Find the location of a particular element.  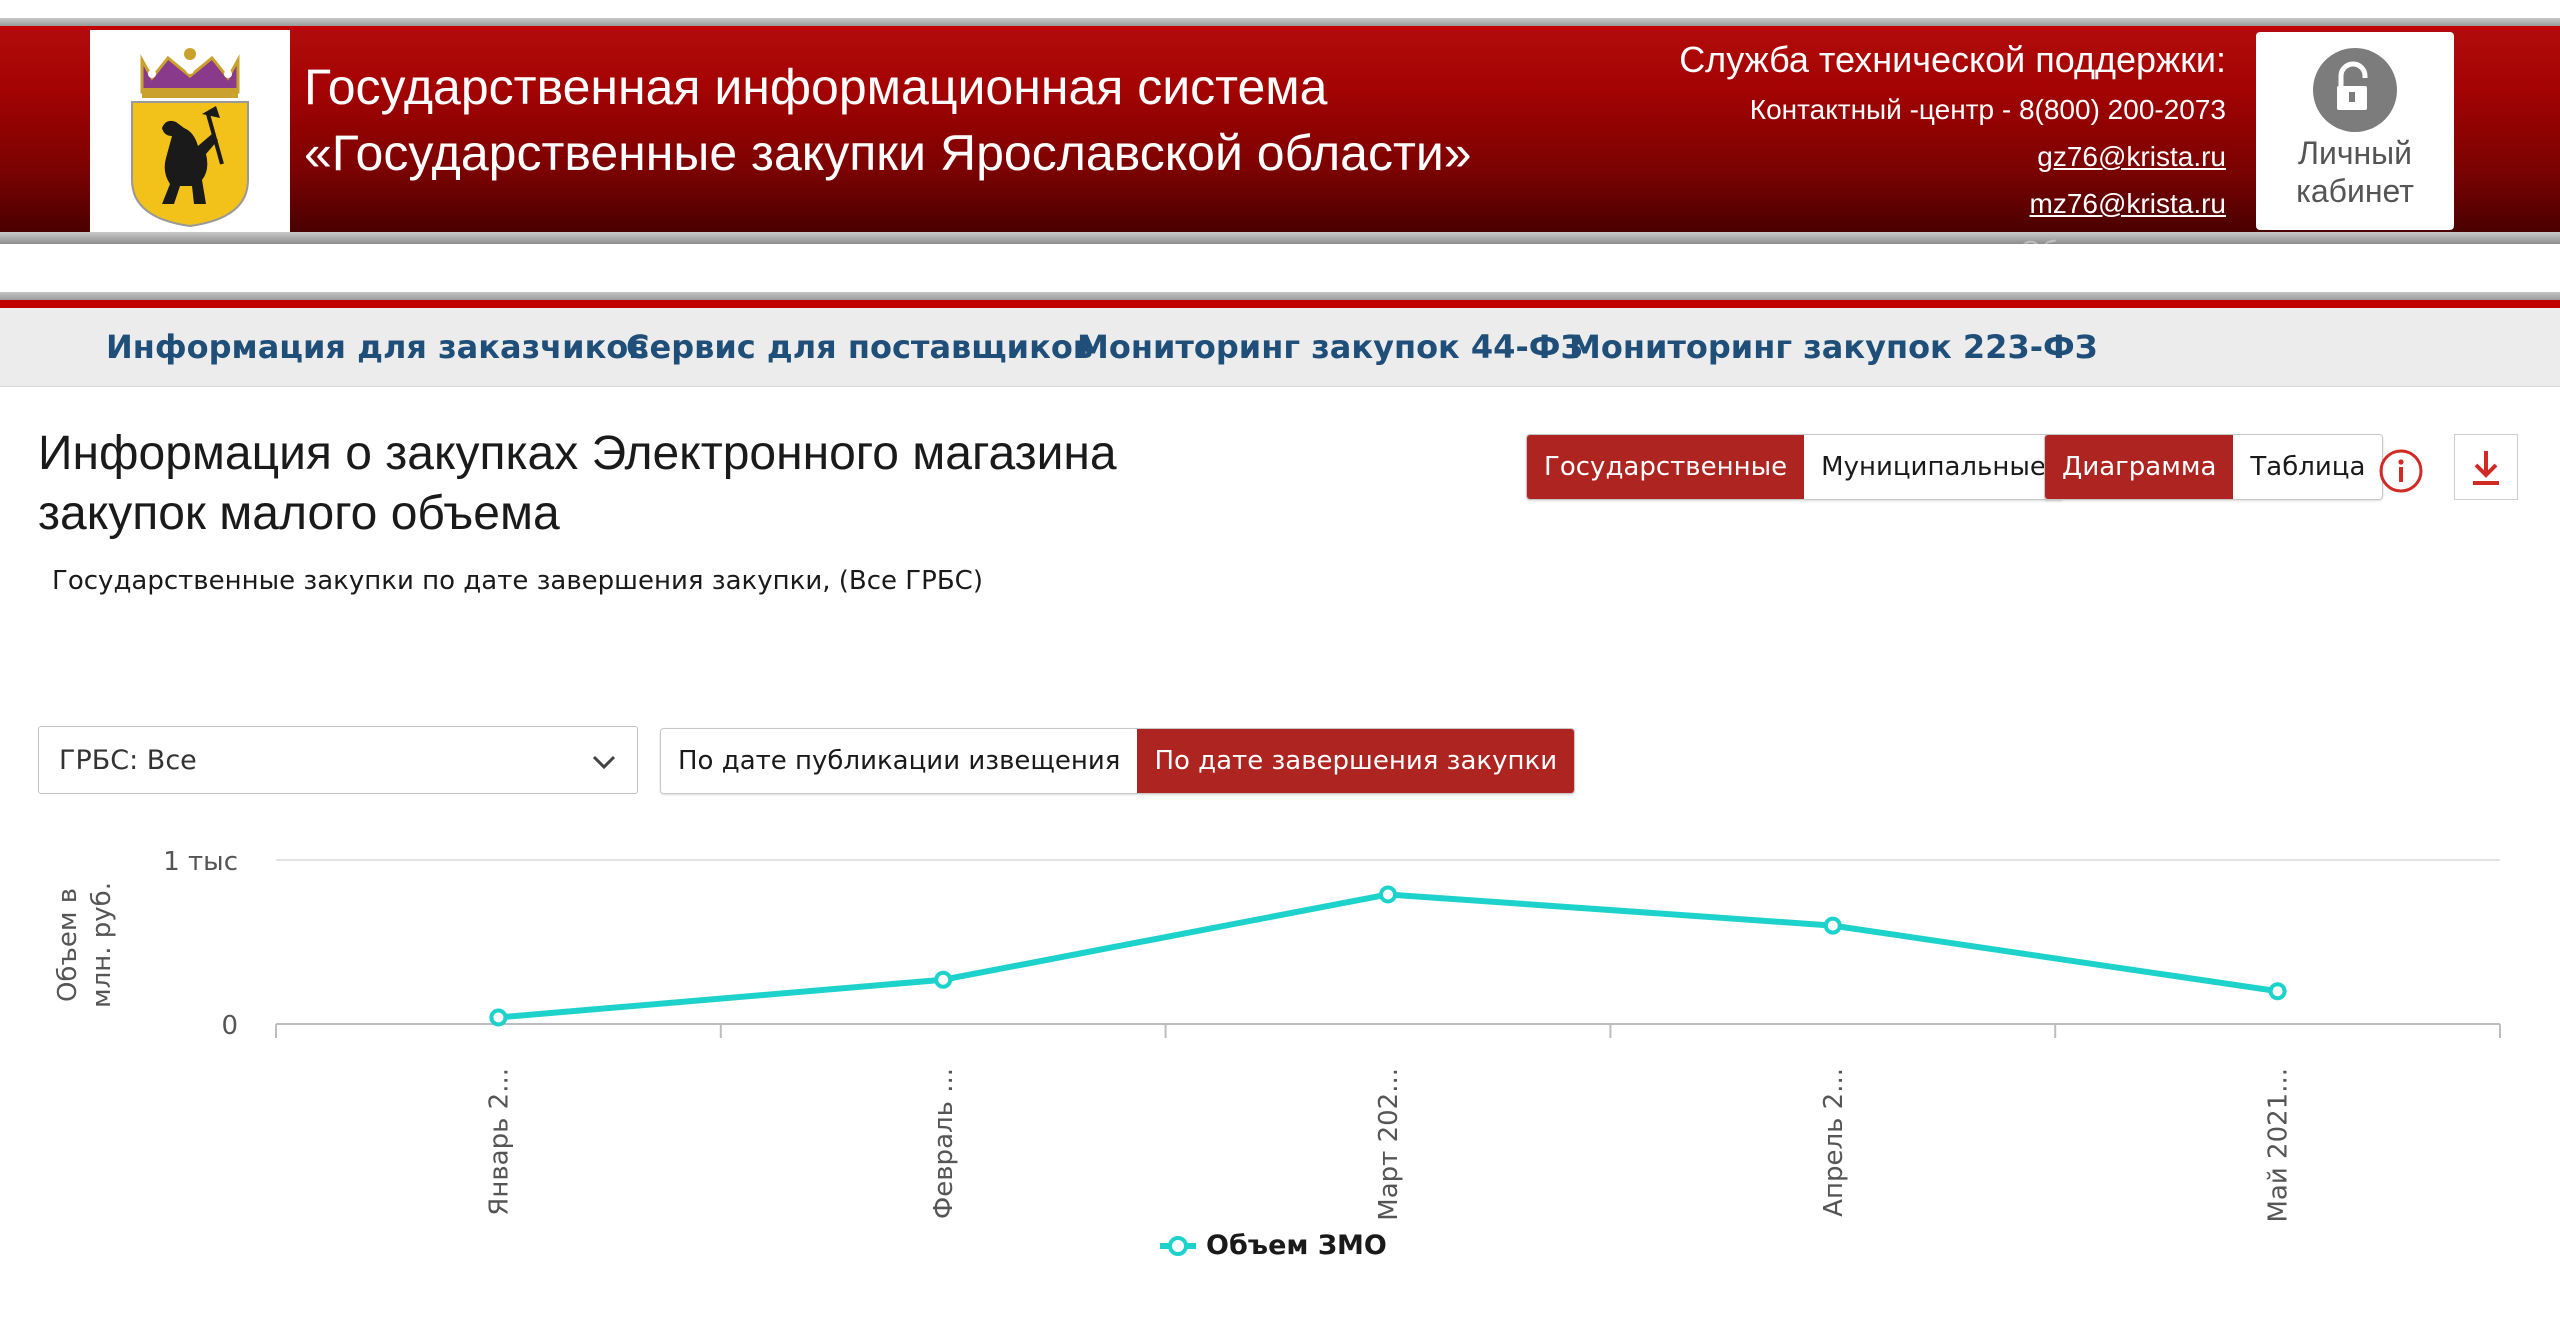

header-gap is located at coordinates (1280, 268).